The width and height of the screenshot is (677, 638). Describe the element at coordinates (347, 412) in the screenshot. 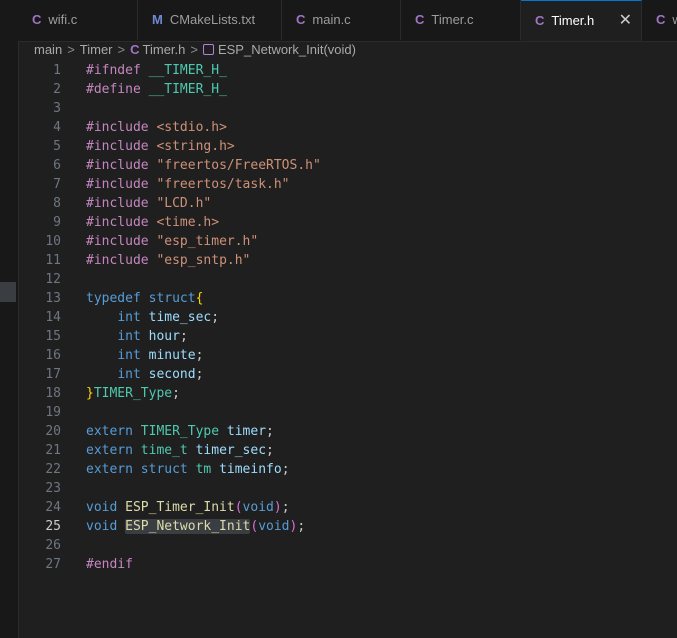

I see `code-line: 19` at that location.